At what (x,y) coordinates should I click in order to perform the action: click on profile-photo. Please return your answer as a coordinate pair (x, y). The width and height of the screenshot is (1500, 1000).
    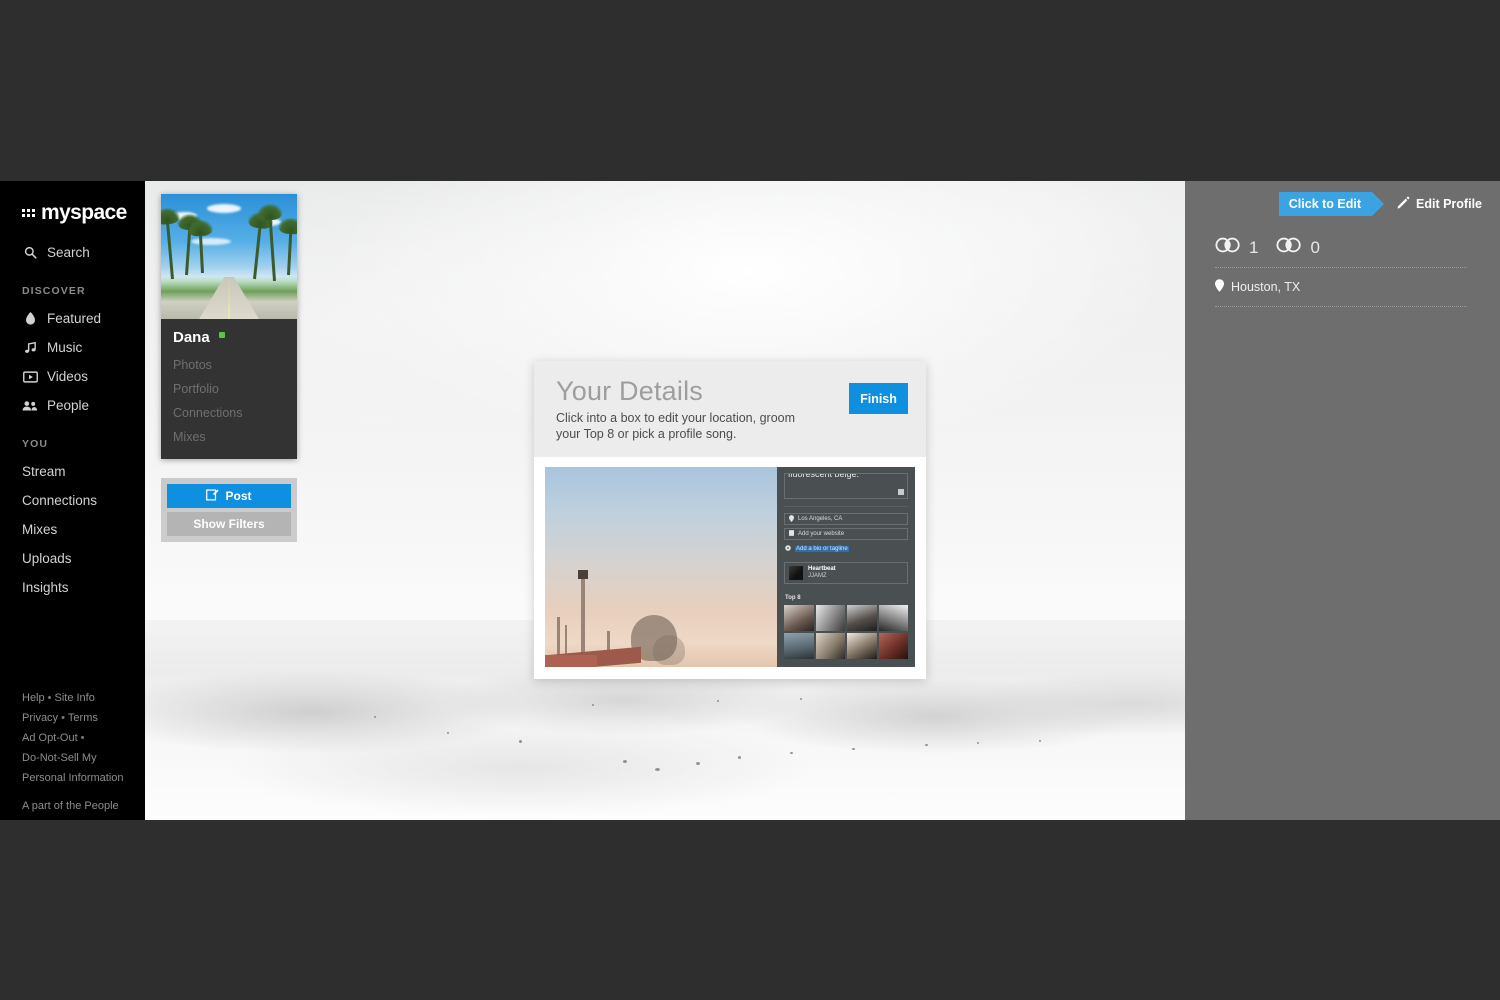
    Looking at the image, I should click on (229, 256).